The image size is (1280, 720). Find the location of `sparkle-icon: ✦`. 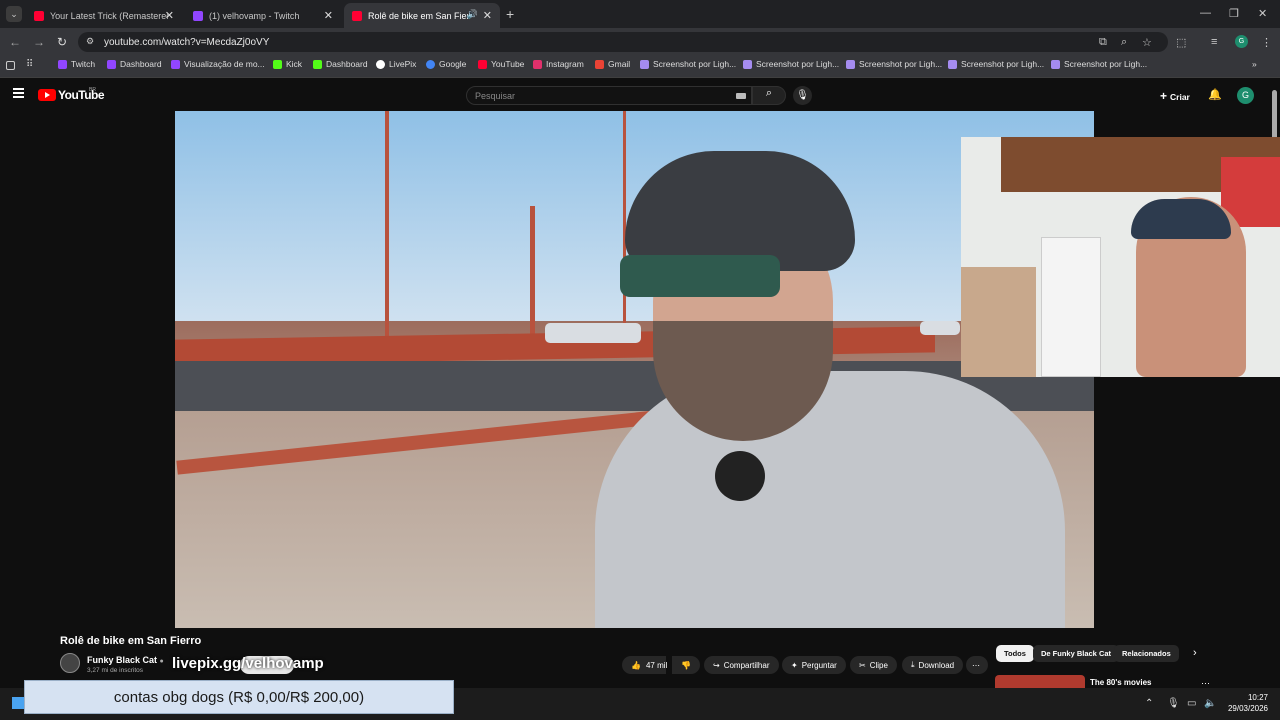

sparkle-icon: ✦ is located at coordinates (794, 665).